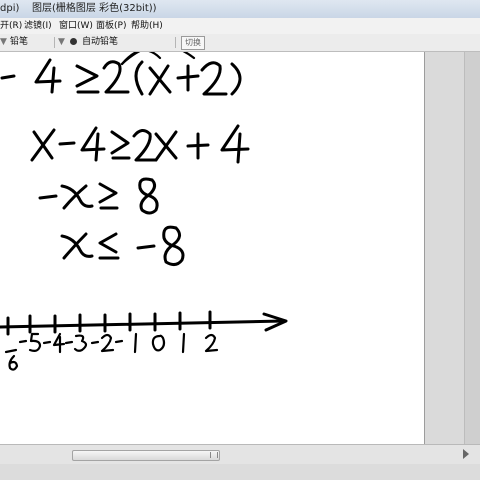 This screenshot has height=480, width=480. Describe the element at coordinates (240, 472) in the screenshot. I see `status-bar` at that location.